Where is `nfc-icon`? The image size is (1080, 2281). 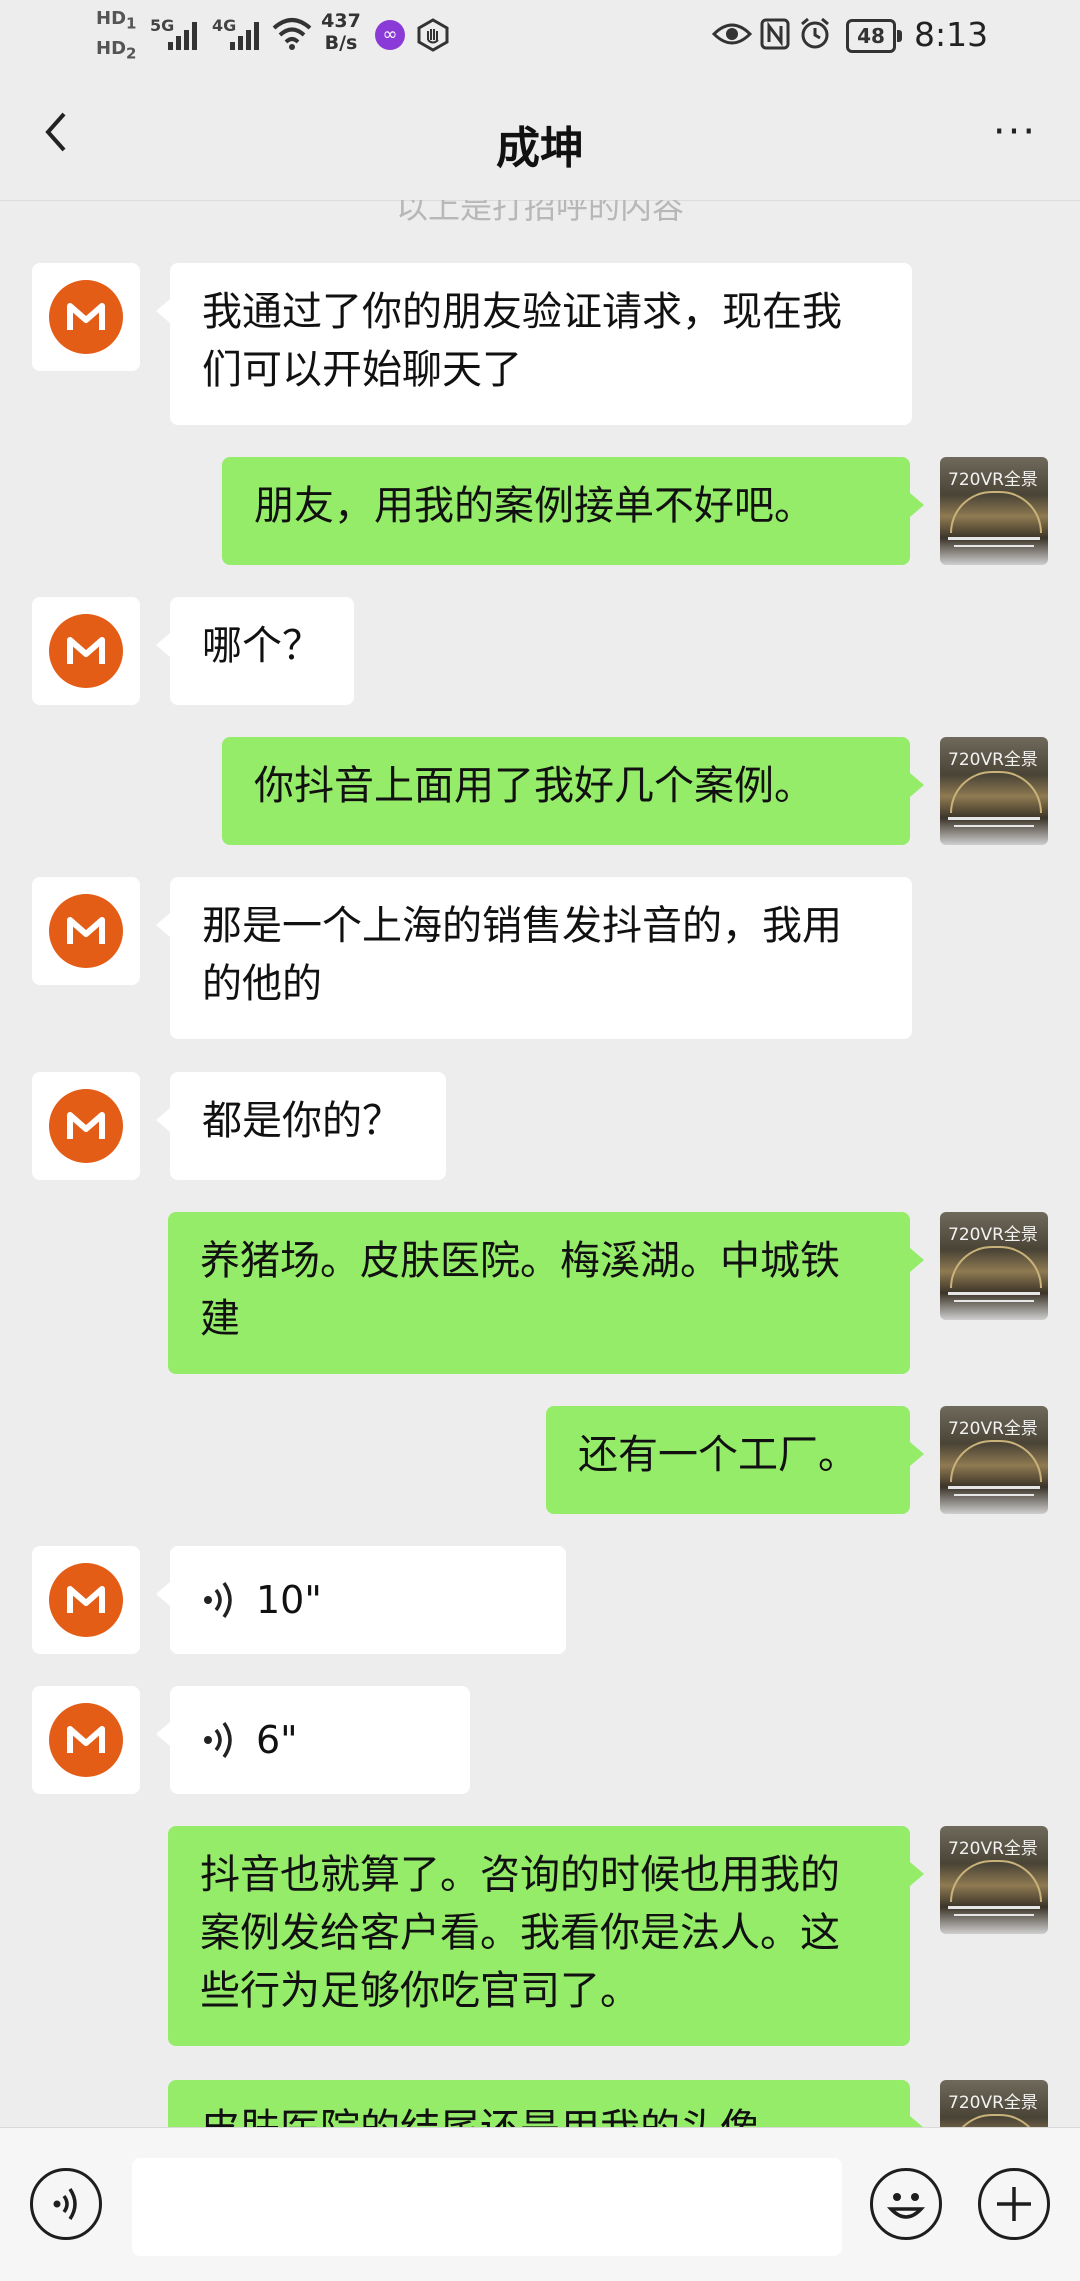 nfc-icon is located at coordinates (775, 34).